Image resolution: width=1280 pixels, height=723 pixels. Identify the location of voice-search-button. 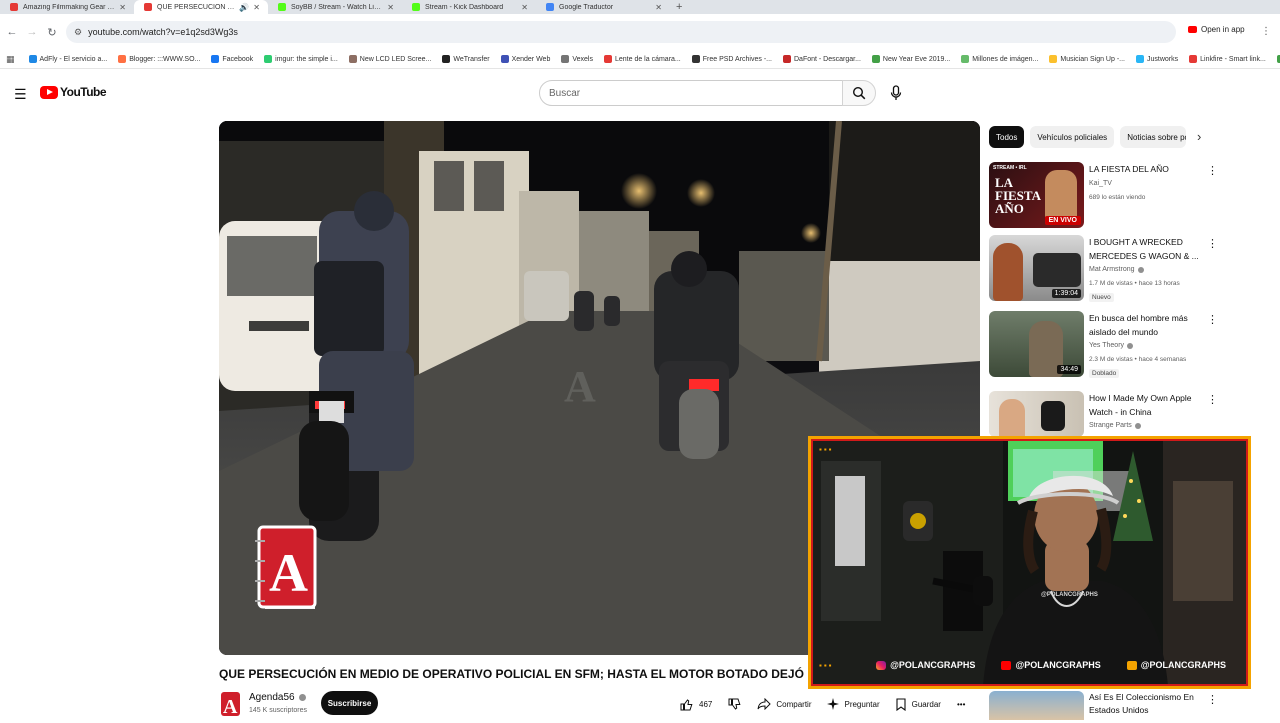
(896, 93).